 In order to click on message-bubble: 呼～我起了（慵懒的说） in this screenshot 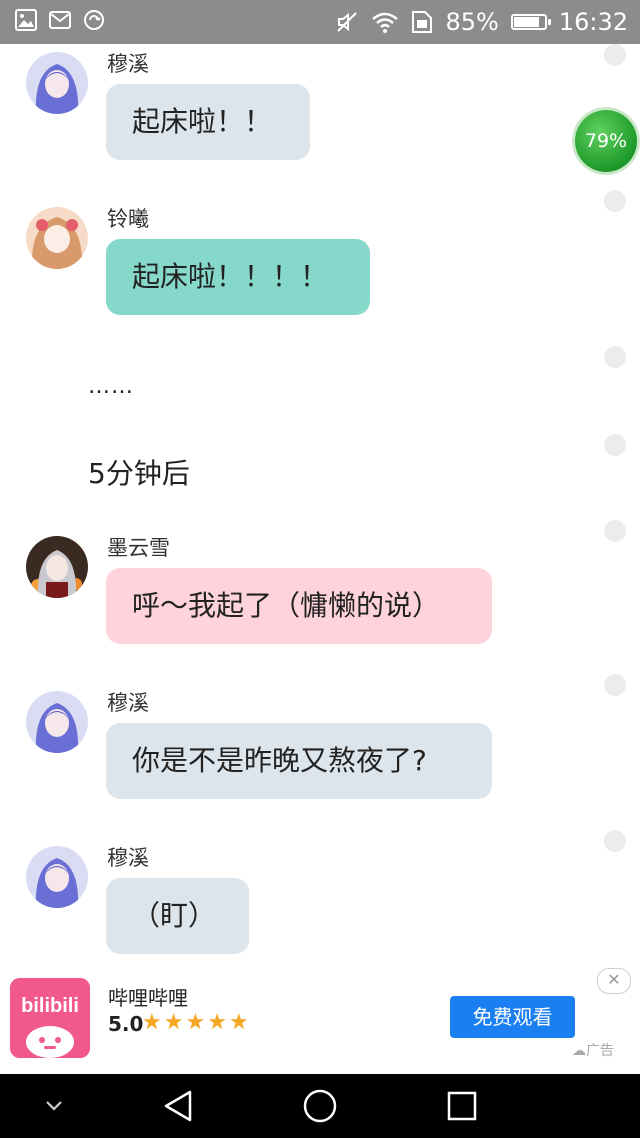, I will do `click(299, 606)`.